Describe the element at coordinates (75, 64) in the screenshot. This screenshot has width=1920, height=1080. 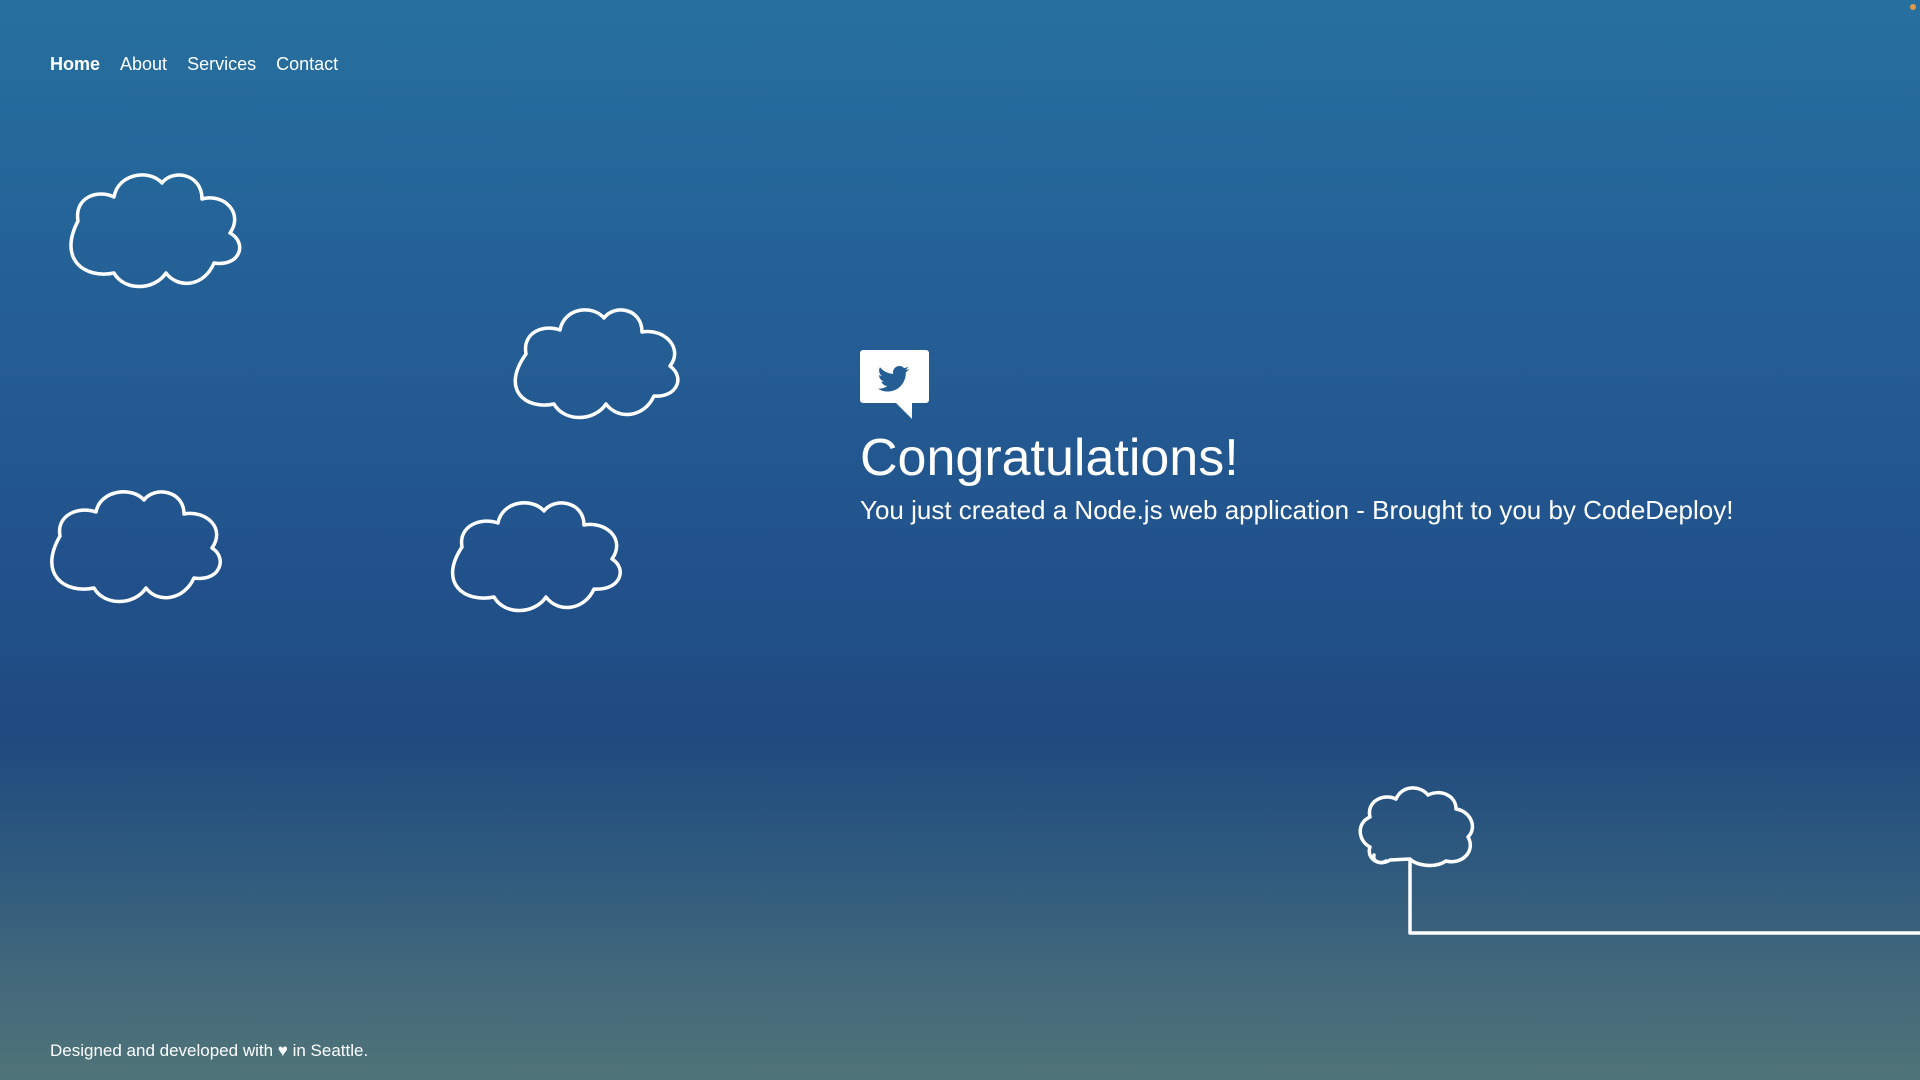
I see `nav-link-home: Home` at that location.